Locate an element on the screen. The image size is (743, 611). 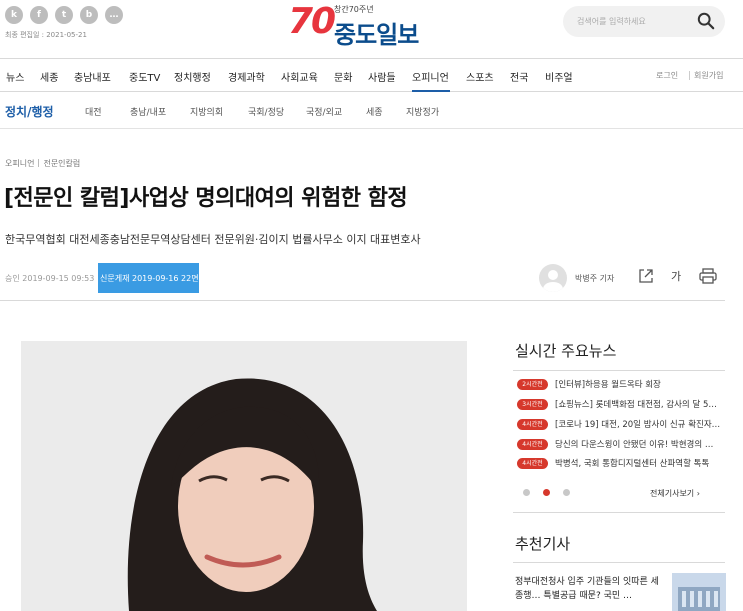
twitter-icon: t is located at coordinates (64, 15).